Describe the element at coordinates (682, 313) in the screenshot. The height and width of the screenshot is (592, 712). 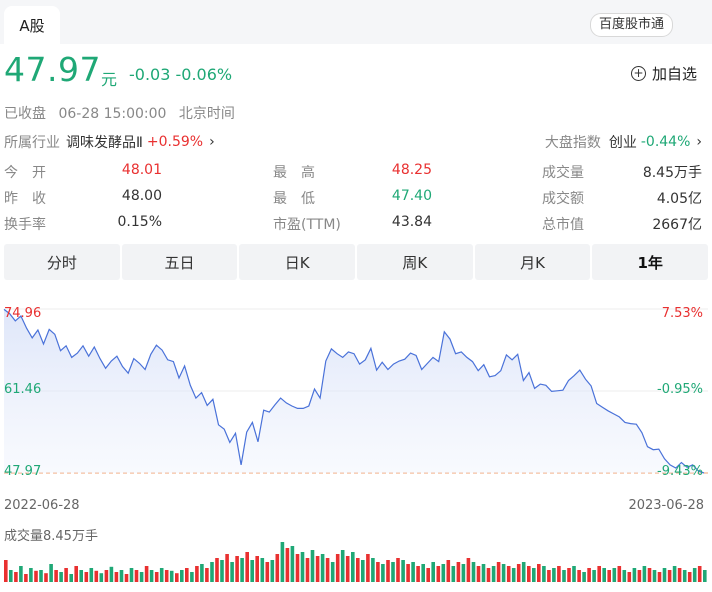
I see `pct-axis-max-label: 7.53%` at that location.